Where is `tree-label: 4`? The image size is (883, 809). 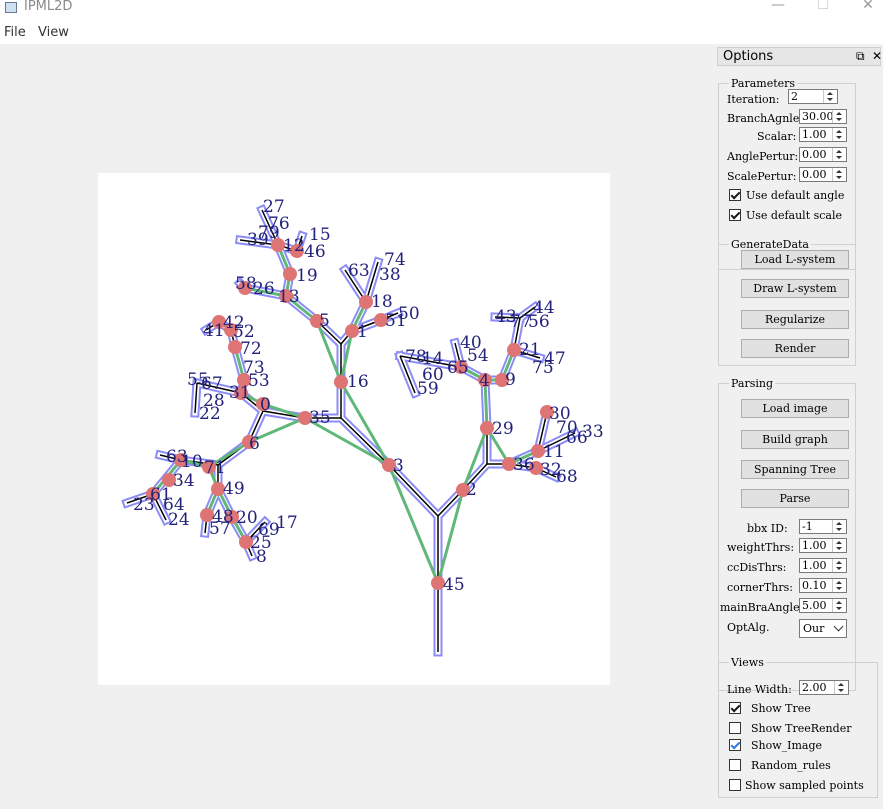 tree-label: 4 is located at coordinates (484, 381).